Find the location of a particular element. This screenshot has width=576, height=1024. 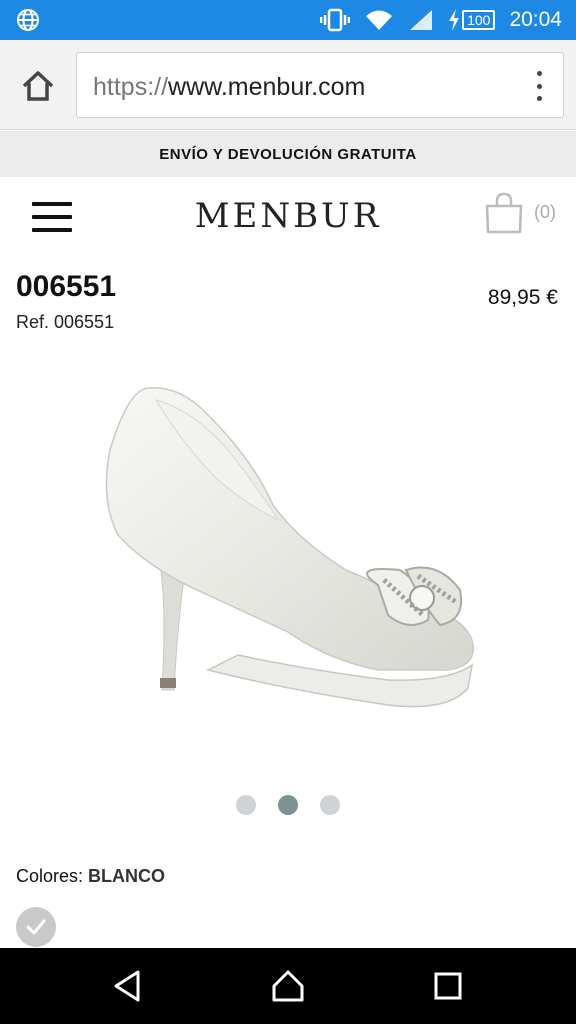

site-header: MENBUR (0) is located at coordinates (288, 217).